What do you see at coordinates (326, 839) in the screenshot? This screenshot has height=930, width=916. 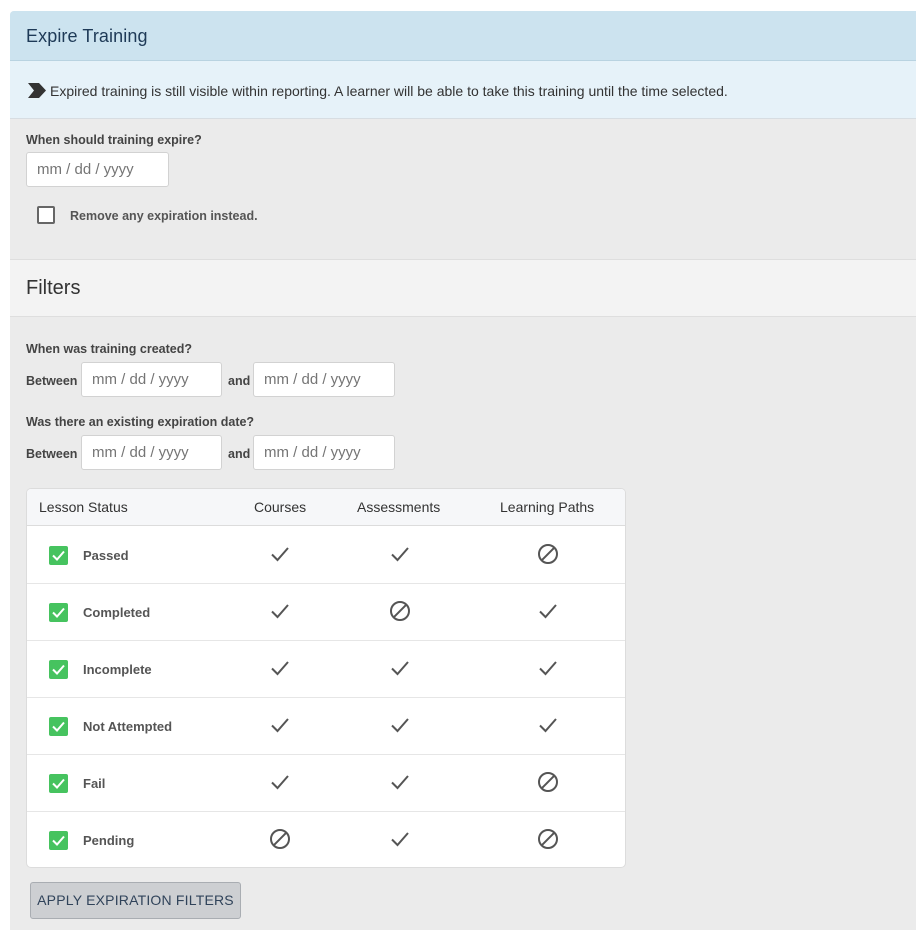 I see `table-row: Pending` at bounding box center [326, 839].